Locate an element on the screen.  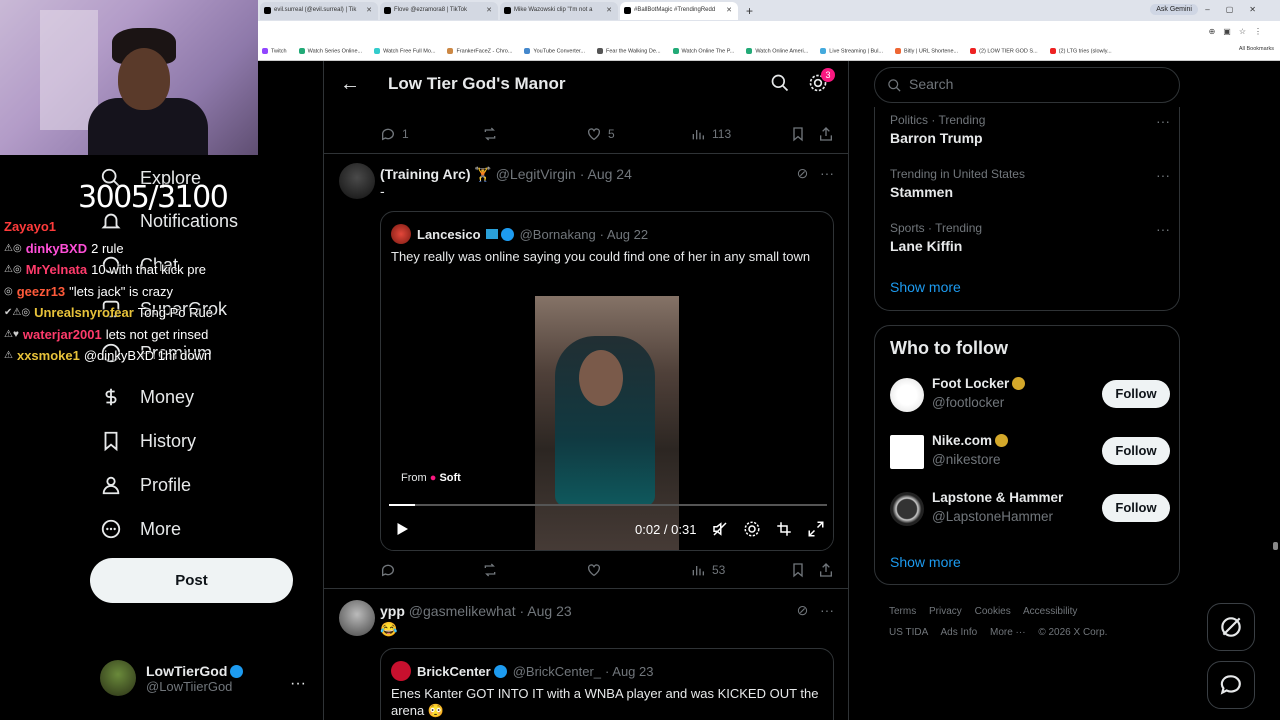
follow-suggestion: Nike.com @nikestore Follow is located at coordinates (1030, 453).